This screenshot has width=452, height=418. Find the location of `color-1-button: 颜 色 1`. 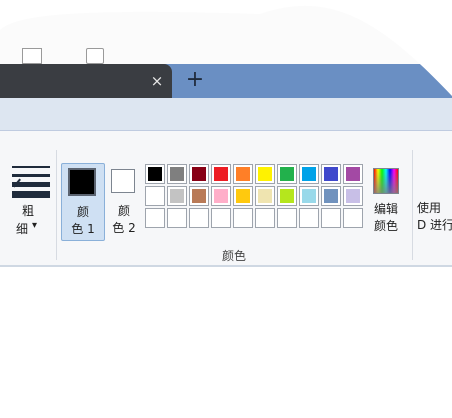

color-1-button: 颜 色 1 is located at coordinates (83, 202).